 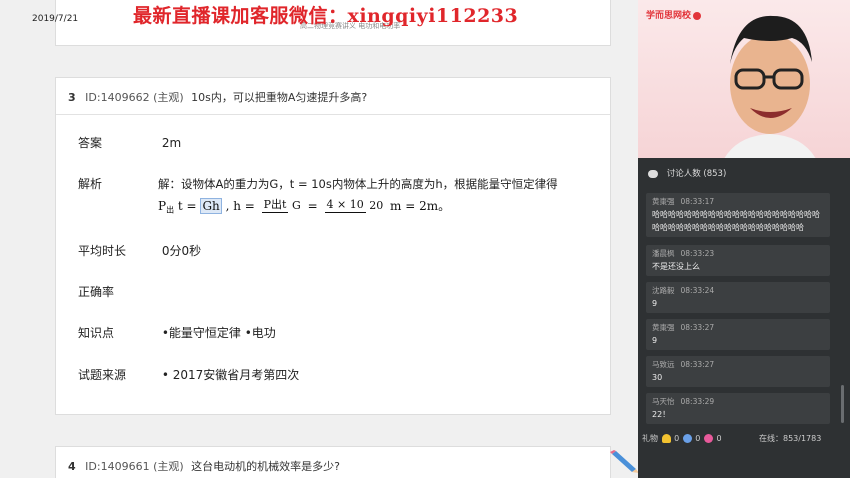 I want to click on source-label: 试题来源, so click(x=102, y=375).